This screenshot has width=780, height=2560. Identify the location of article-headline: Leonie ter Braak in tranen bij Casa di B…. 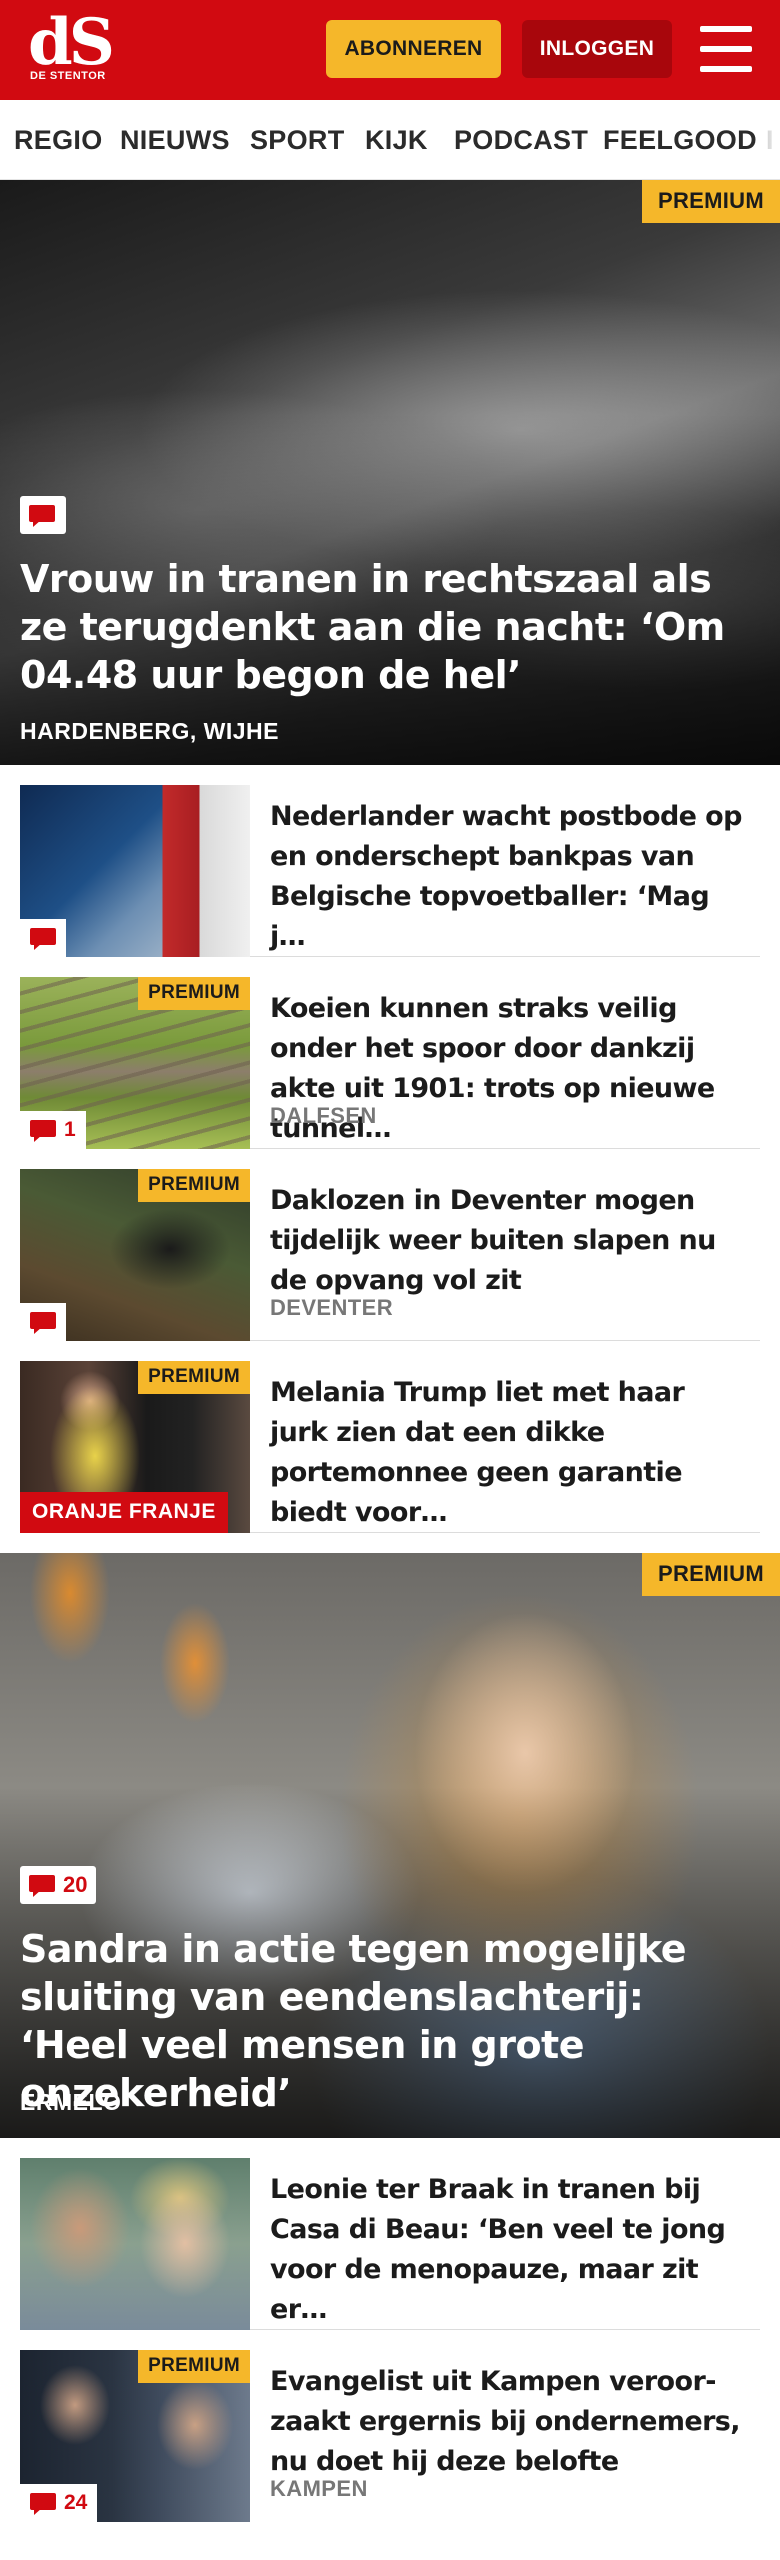
(510, 2250).